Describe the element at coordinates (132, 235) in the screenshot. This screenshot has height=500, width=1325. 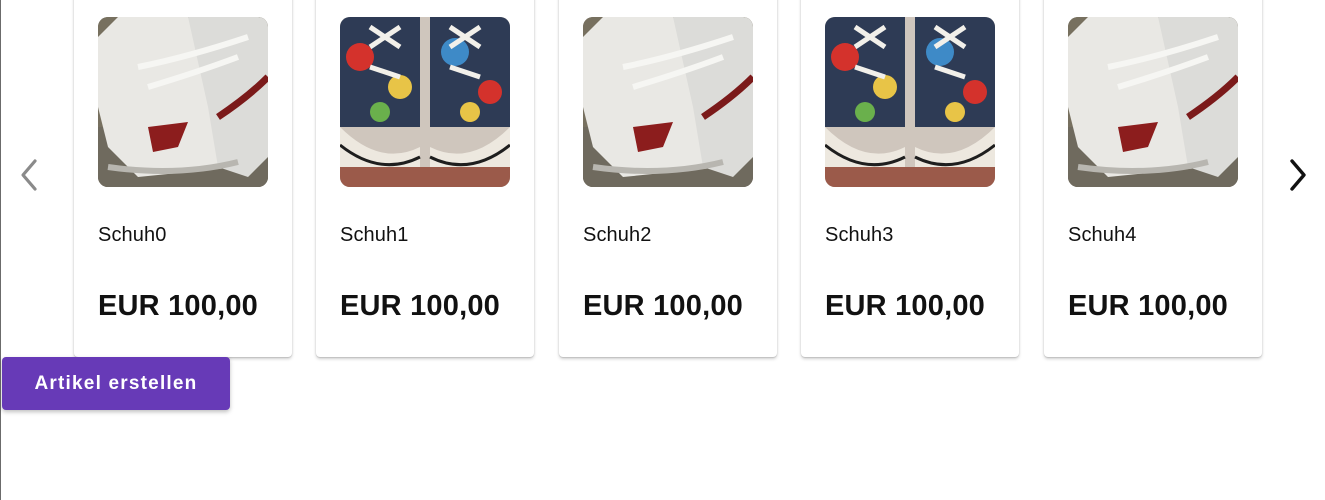
I see `product-title: Schuh0` at that location.